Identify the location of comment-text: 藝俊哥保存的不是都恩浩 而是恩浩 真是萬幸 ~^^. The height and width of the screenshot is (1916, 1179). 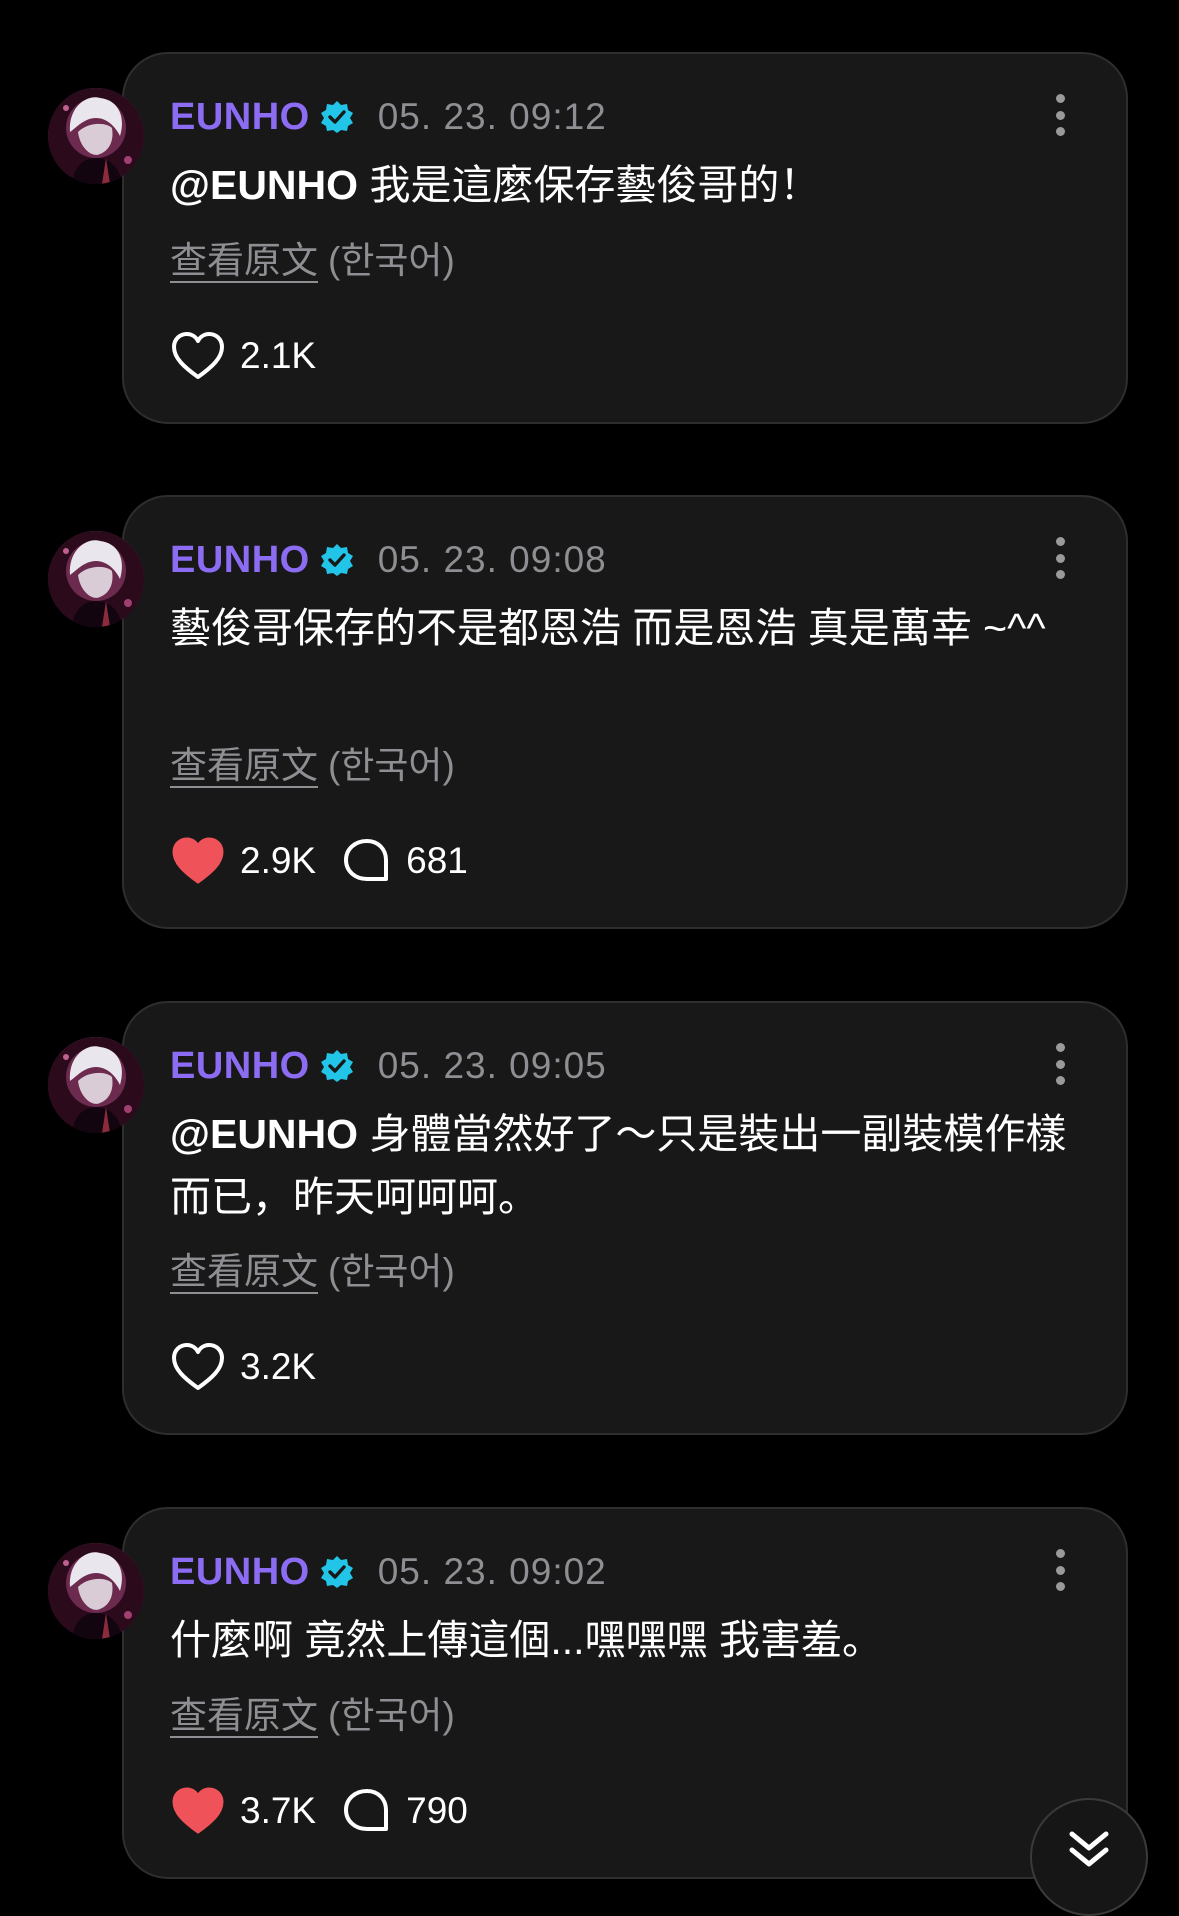
(620, 628).